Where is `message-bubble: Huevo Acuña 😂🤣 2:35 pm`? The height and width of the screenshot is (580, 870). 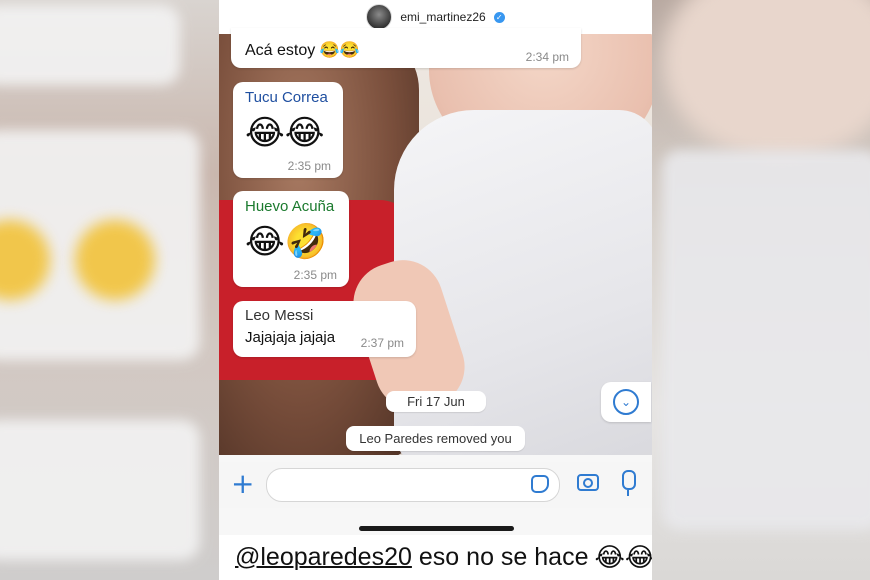
message-bubble: Huevo Acuña 😂🤣 2:35 pm is located at coordinates (291, 239).